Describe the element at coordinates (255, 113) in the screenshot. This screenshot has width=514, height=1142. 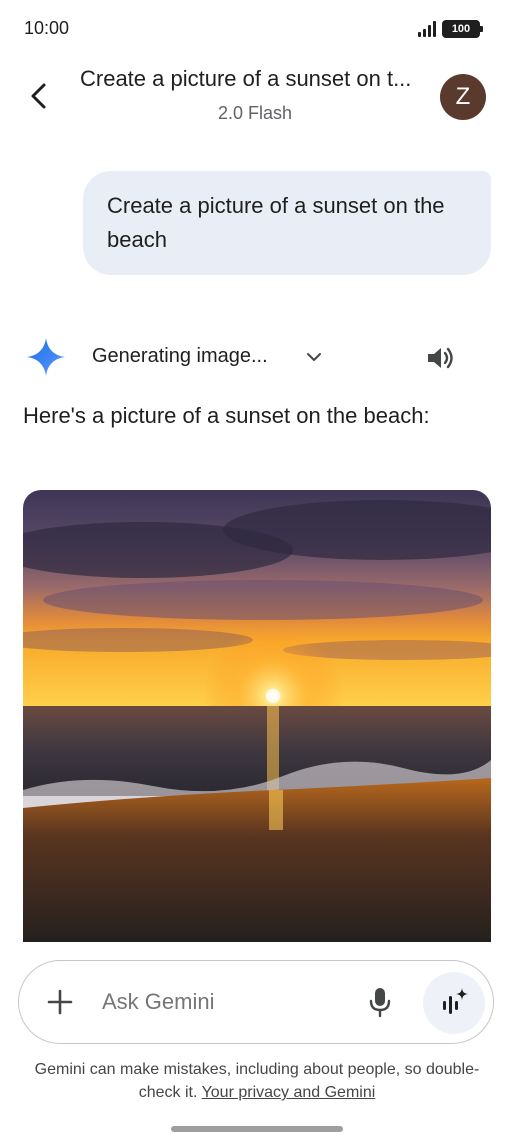
I see `model-label: 2.0 Flash` at that location.